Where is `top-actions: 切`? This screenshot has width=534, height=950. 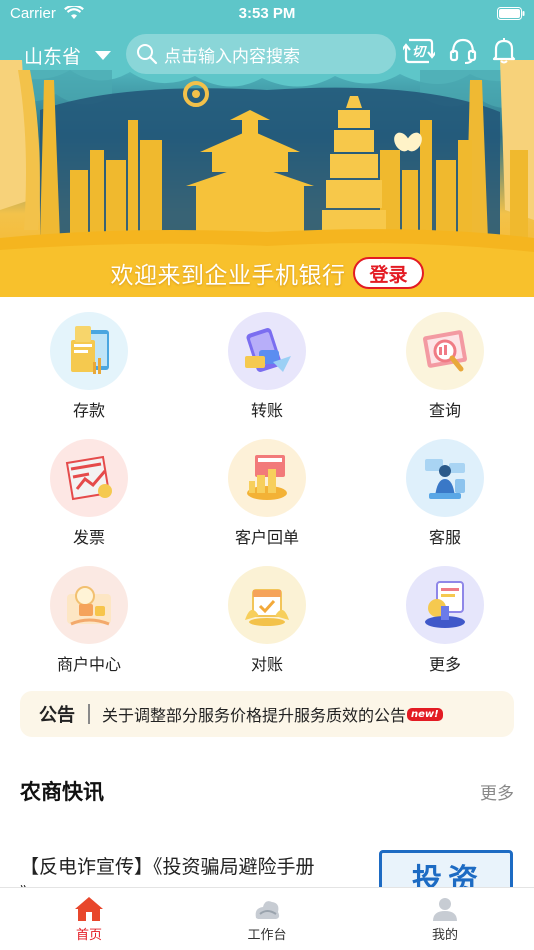
top-actions: 切 is located at coordinates (460, 51).